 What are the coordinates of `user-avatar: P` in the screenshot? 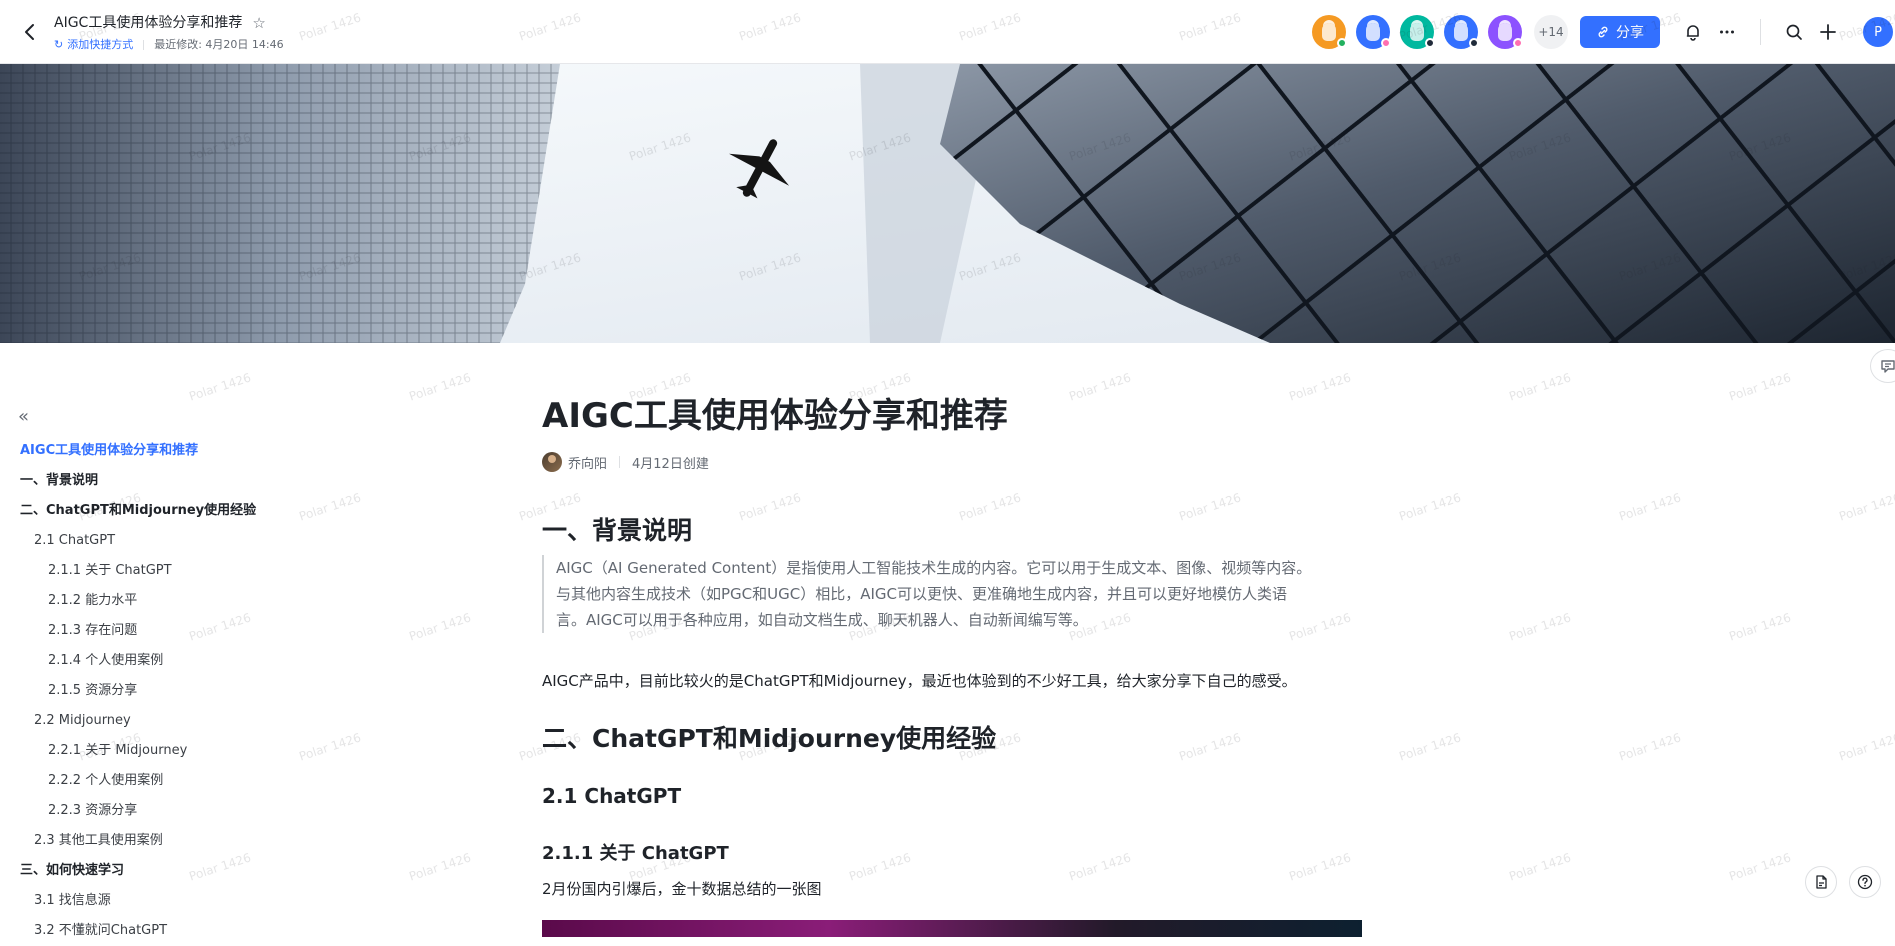 It's located at (1878, 32).